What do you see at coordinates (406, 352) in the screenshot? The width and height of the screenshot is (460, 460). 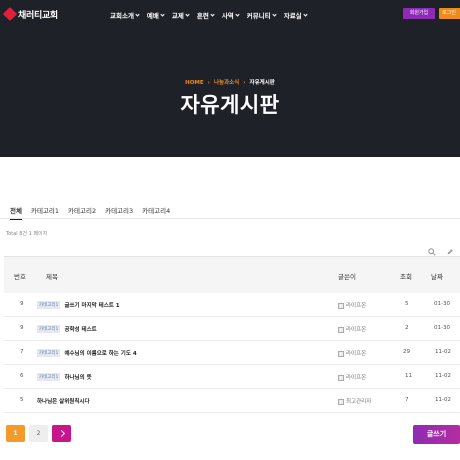 I see `row-views: 29` at bounding box center [406, 352].